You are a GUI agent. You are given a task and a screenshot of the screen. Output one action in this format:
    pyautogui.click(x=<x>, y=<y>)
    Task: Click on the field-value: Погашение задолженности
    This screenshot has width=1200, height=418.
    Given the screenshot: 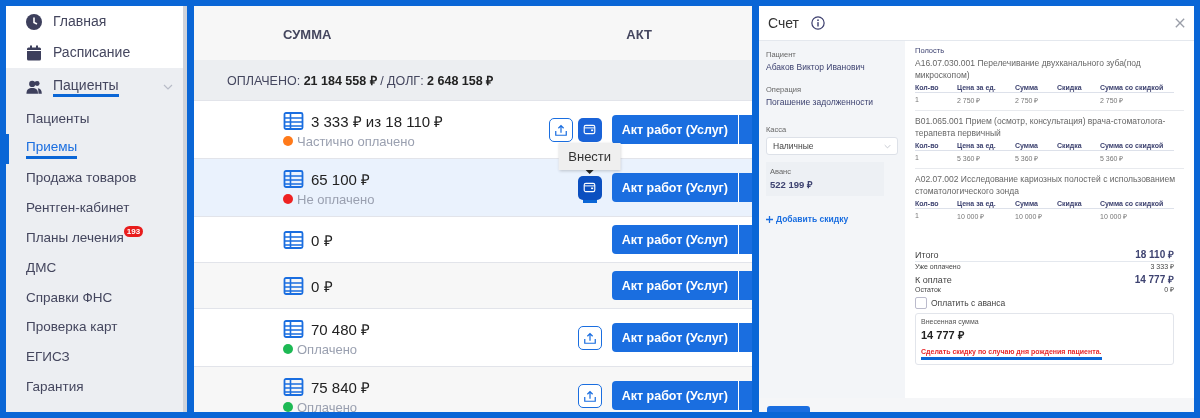 What is the action you would take?
    pyautogui.click(x=820, y=102)
    